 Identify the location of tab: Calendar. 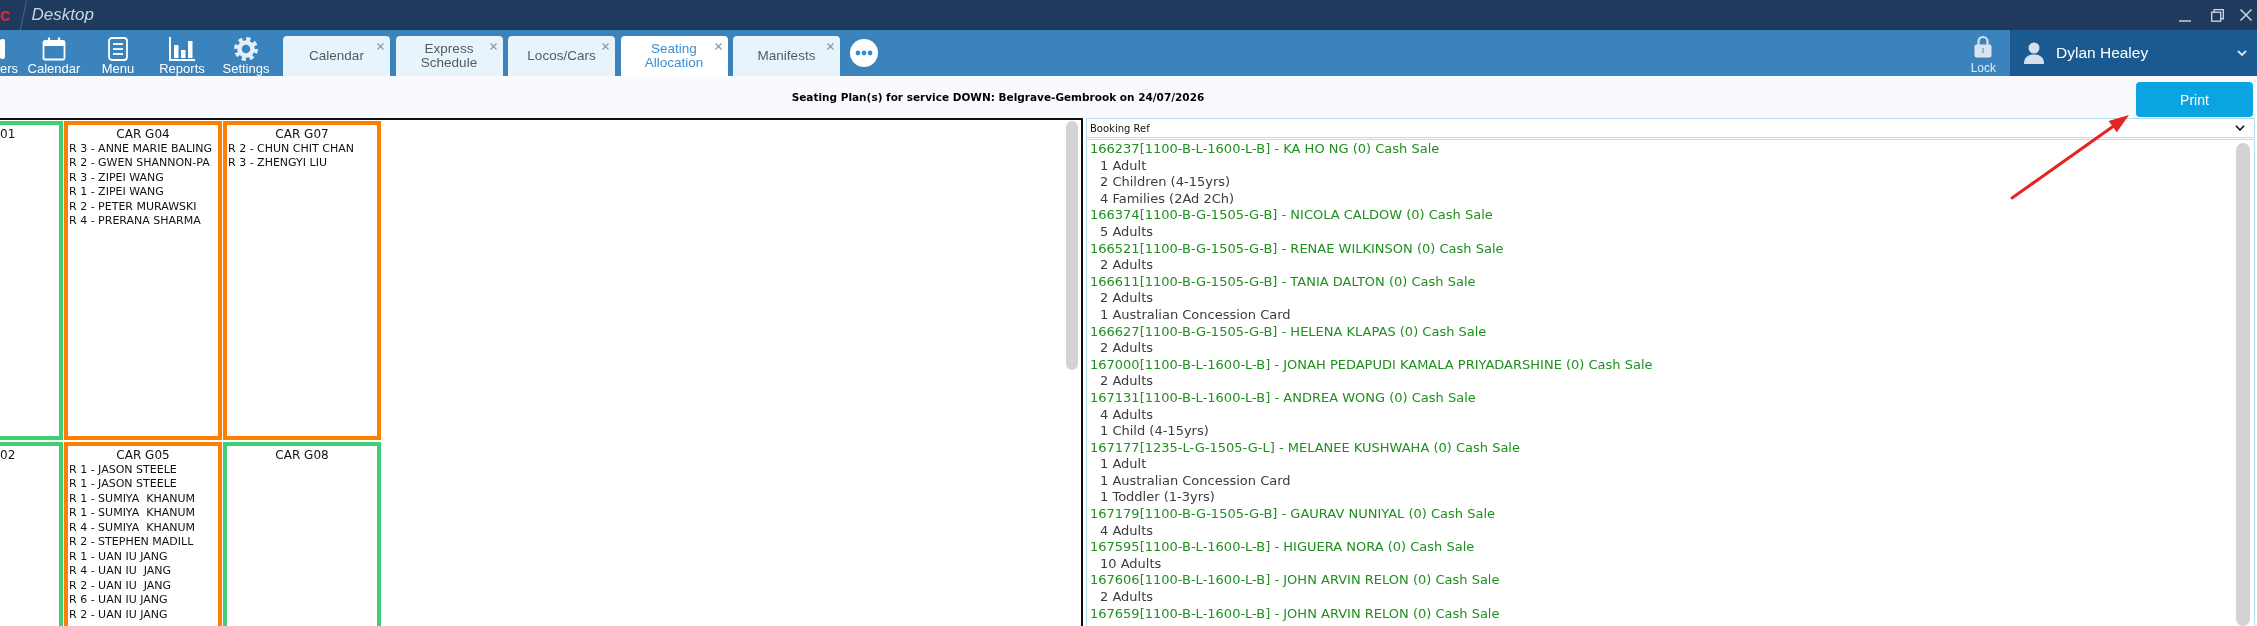
(336, 56).